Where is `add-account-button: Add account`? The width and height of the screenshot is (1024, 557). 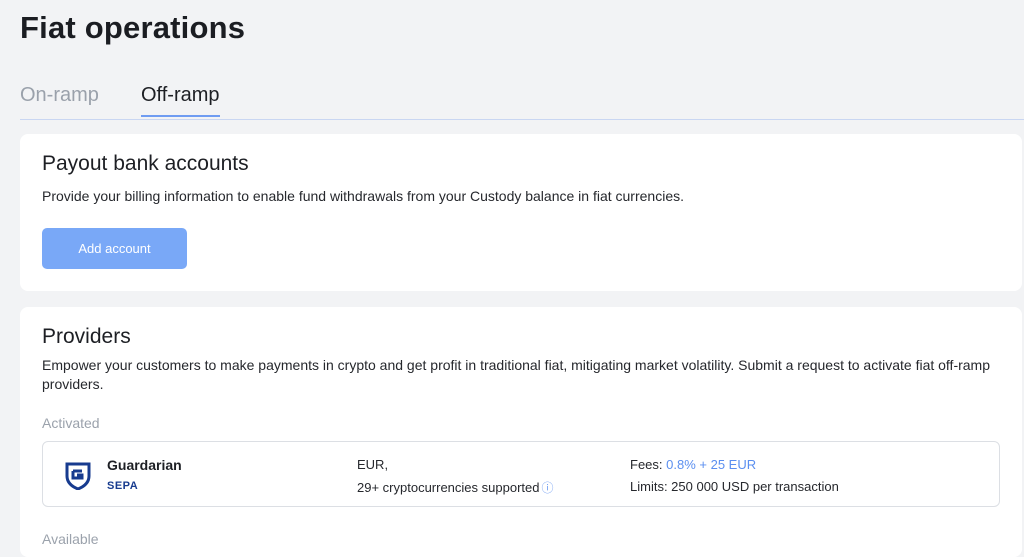 add-account-button: Add account is located at coordinates (114, 248).